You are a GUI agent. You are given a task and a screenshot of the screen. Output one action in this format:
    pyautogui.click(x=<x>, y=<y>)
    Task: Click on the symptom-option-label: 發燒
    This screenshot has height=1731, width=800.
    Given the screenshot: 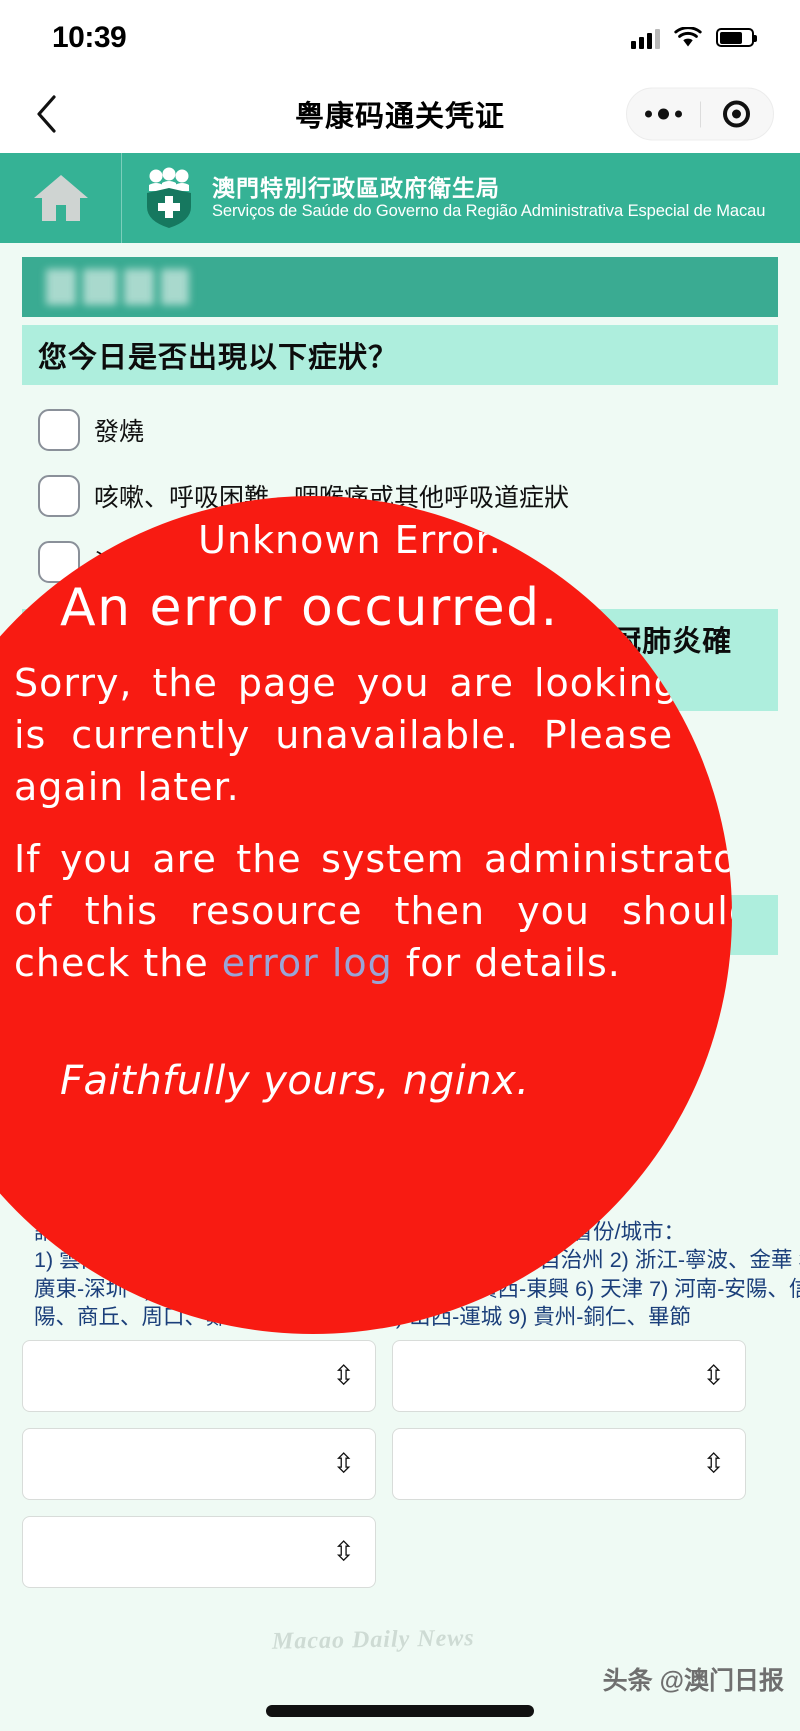 What is the action you would take?
    pyautogui.click(x=119, y=432)
    